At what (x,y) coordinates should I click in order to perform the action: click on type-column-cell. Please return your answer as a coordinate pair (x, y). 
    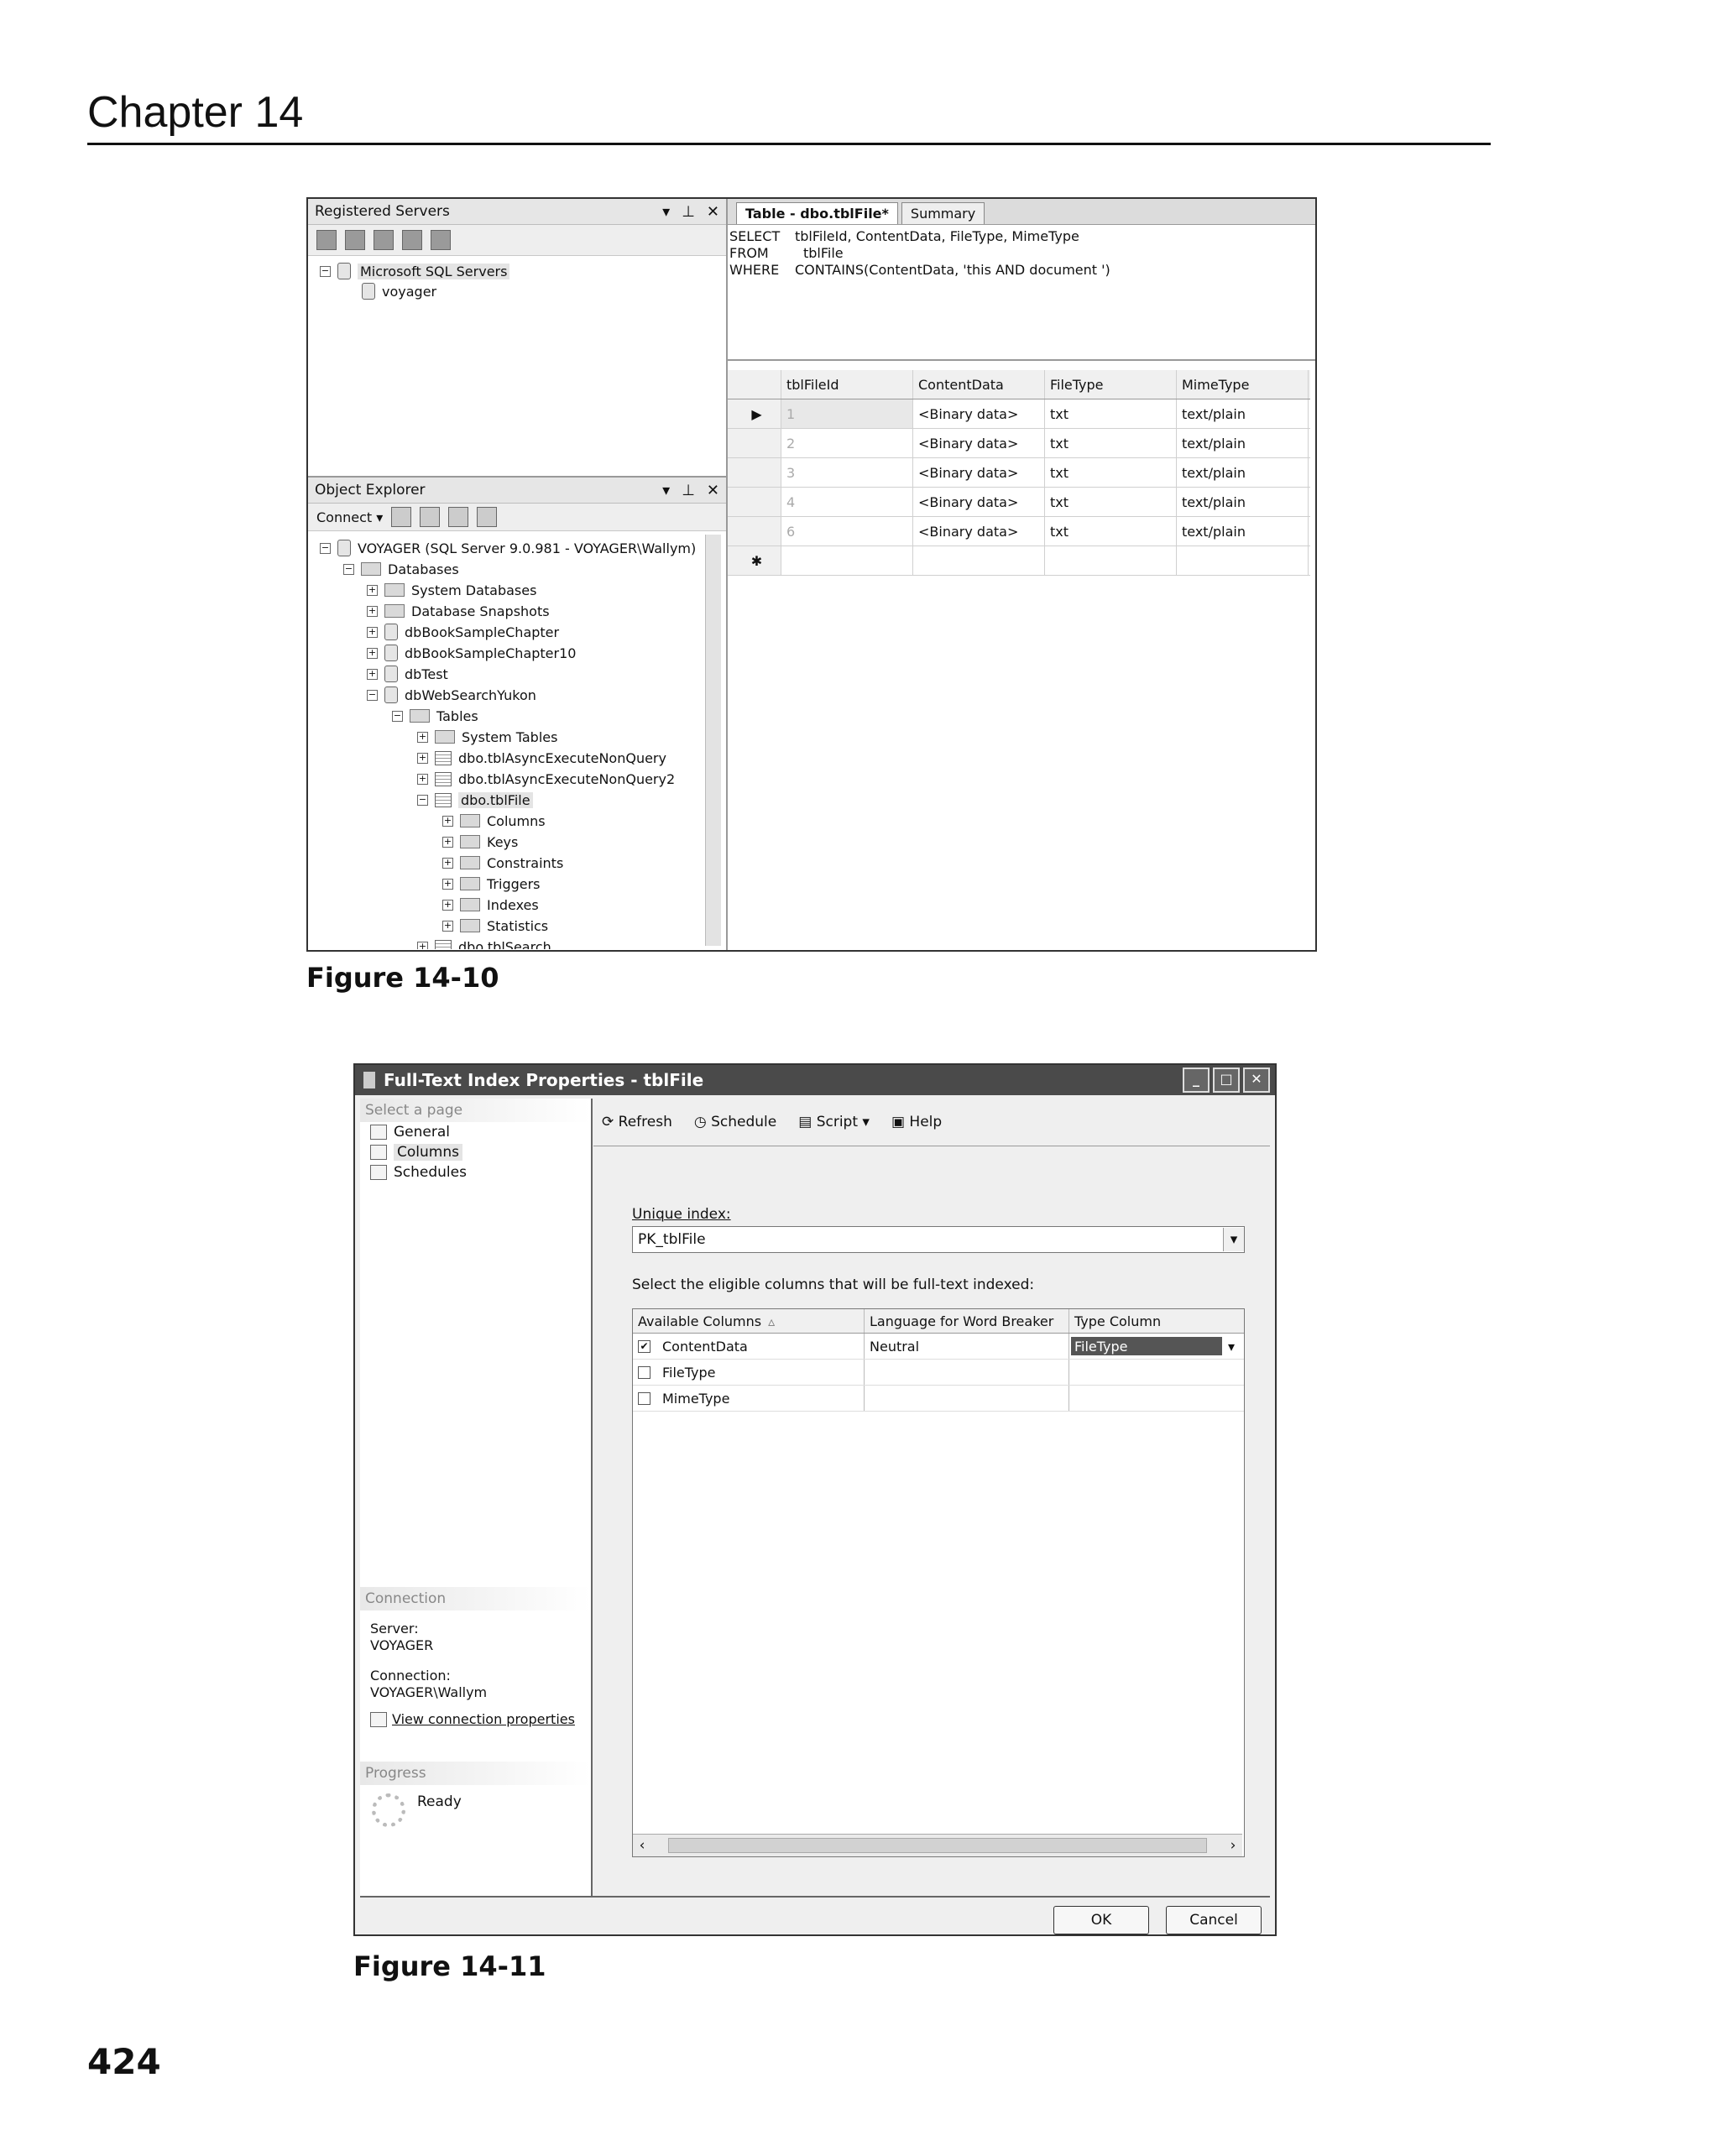
    Looking at the image, I should click on (1155, 1372).